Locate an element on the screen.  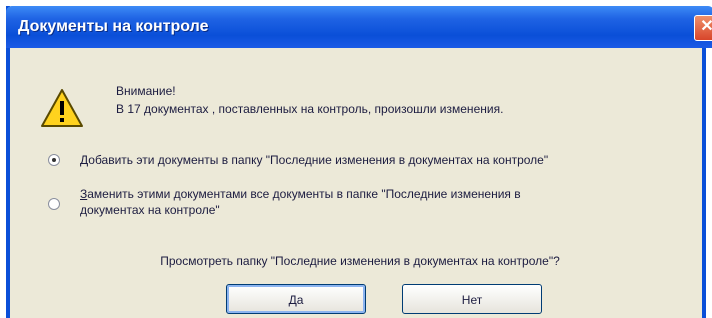
title-bar: Документы на контроле ✕ is located at coordinates (359, 27).